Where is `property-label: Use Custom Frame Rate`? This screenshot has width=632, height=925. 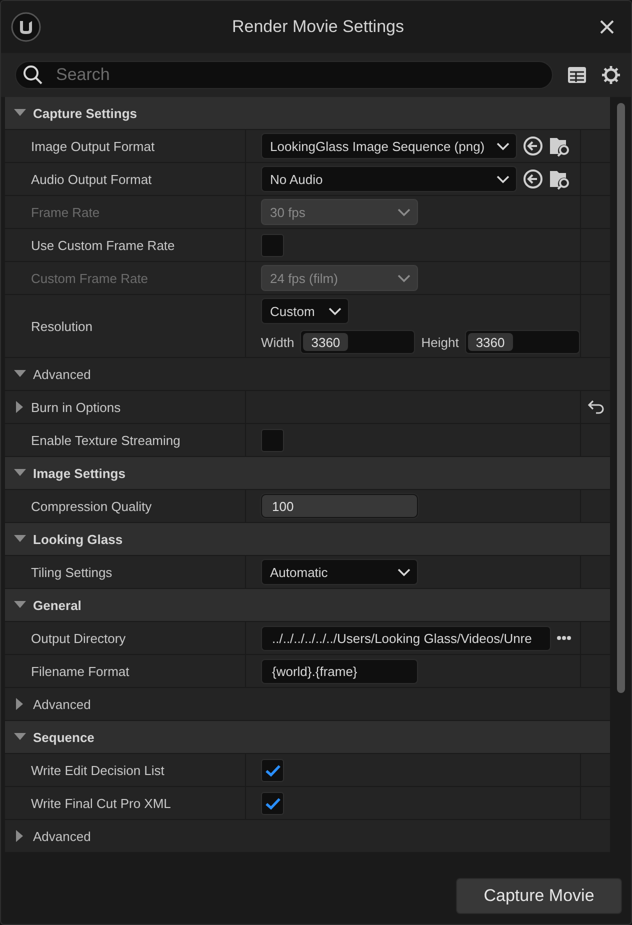
property-label: Use Custom Frame Rate is located at coordinates (103, 245).